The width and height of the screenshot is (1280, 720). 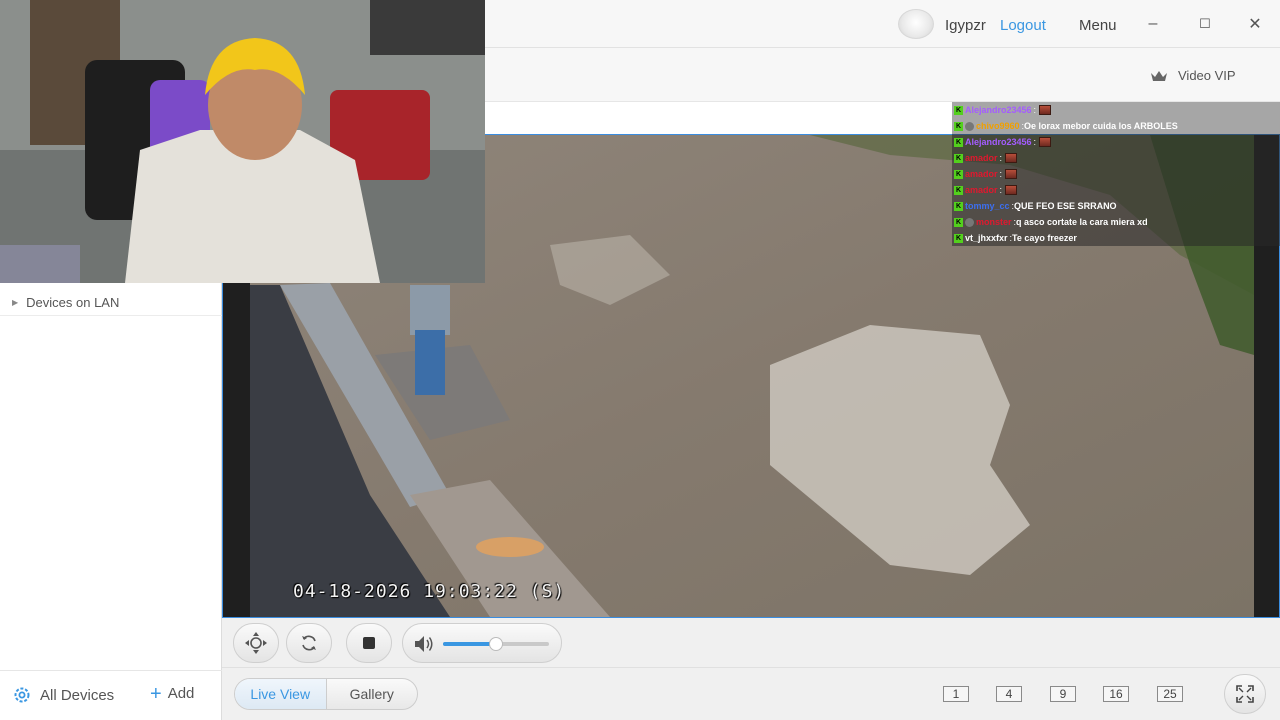 I want to click on fullscreen-icon, so click(x=1245, y=694).